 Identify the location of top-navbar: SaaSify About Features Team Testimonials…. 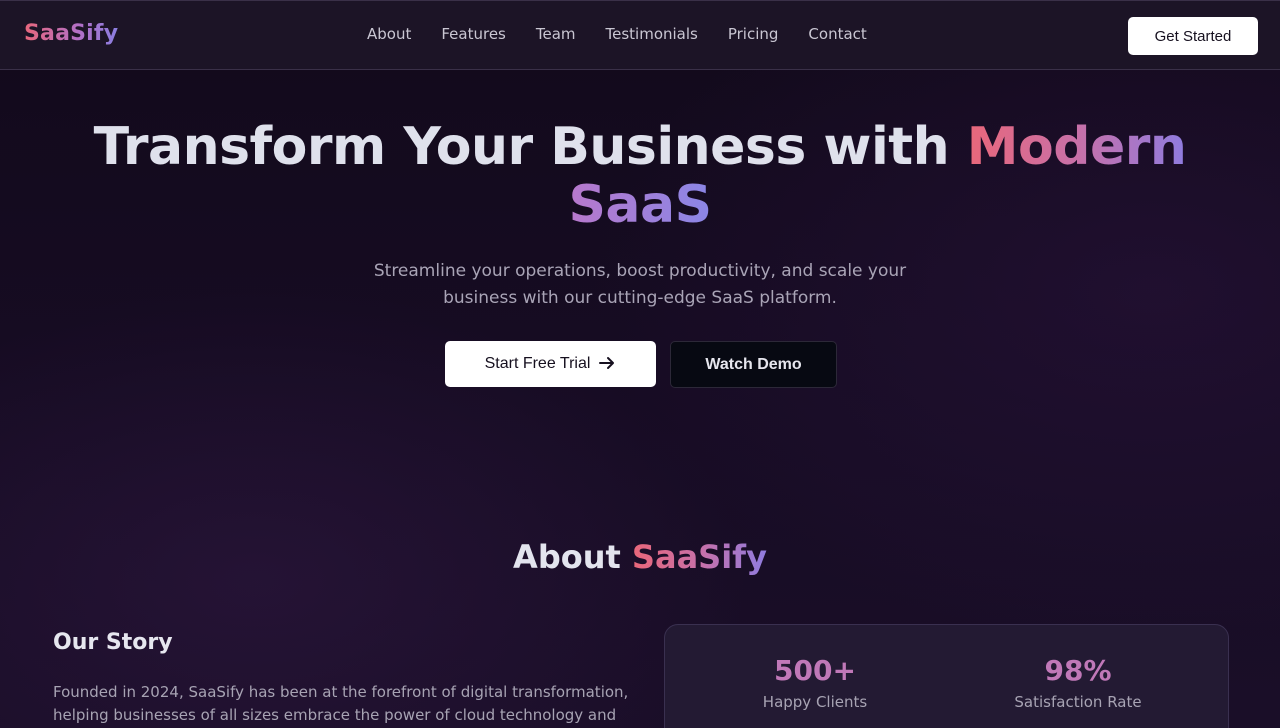
(640, 35).